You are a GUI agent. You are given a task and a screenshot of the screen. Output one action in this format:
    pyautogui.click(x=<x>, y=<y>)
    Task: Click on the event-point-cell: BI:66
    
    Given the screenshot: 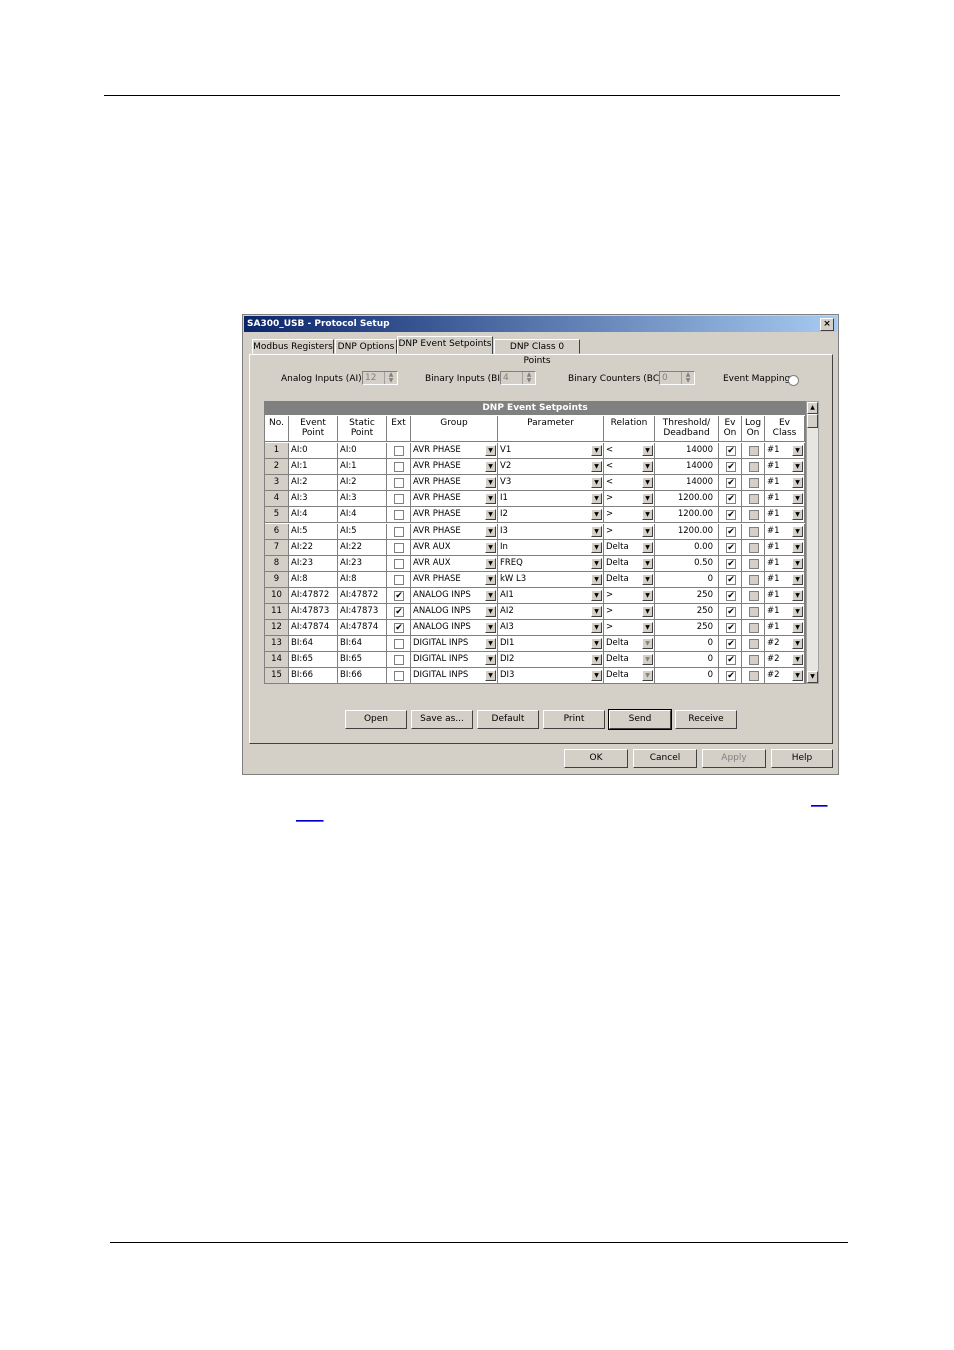 What is the action you would take?
    pyautogui.click(x=313, y=675)
    